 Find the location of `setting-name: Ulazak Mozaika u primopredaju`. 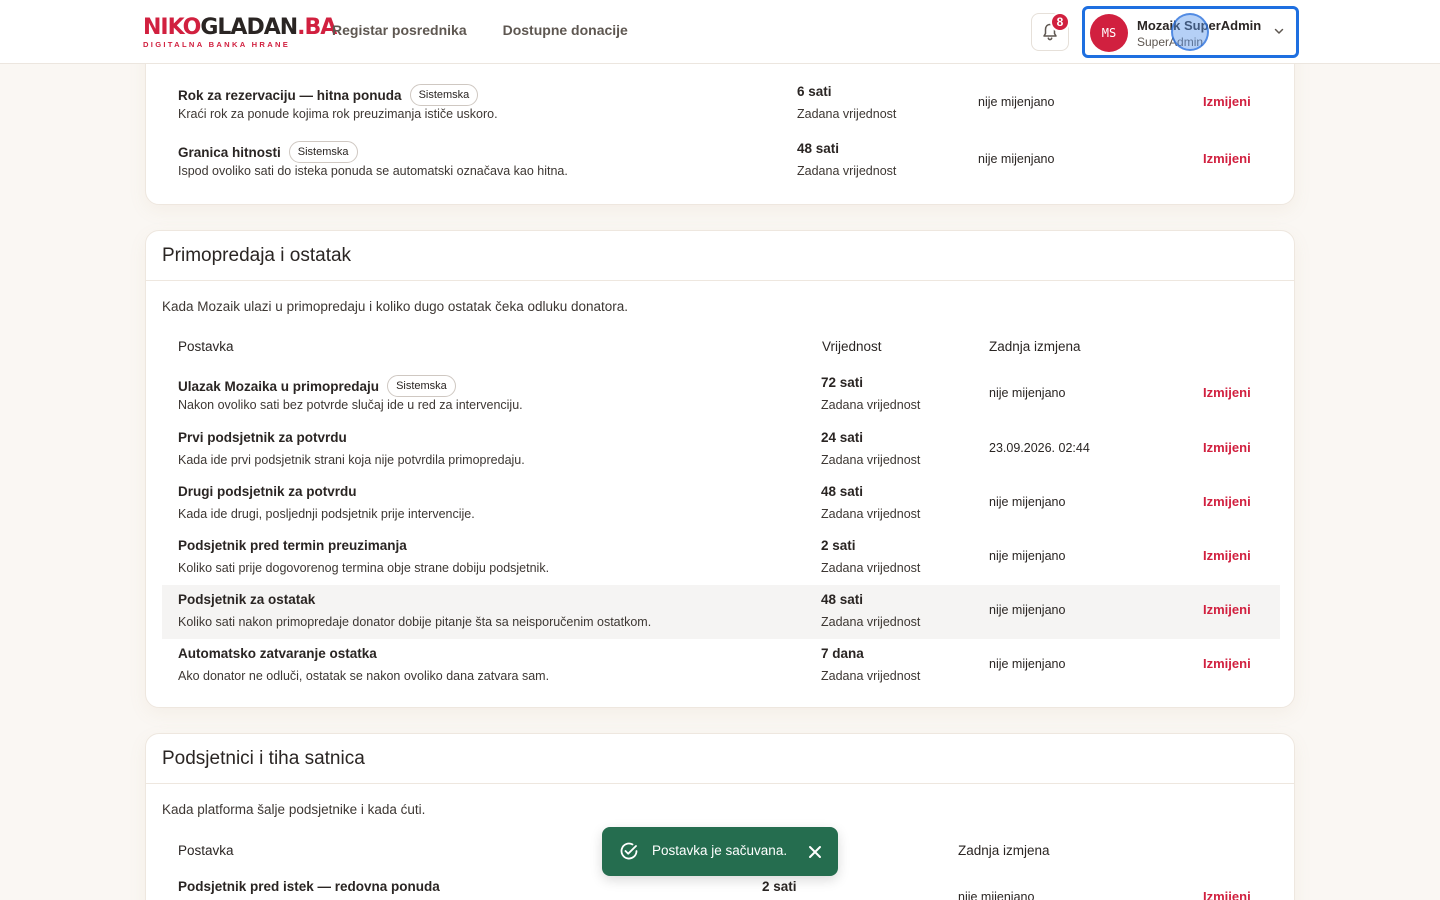

setting-name: Ulazak Mozaika u primopredaju is located at coordinates (279, 386).